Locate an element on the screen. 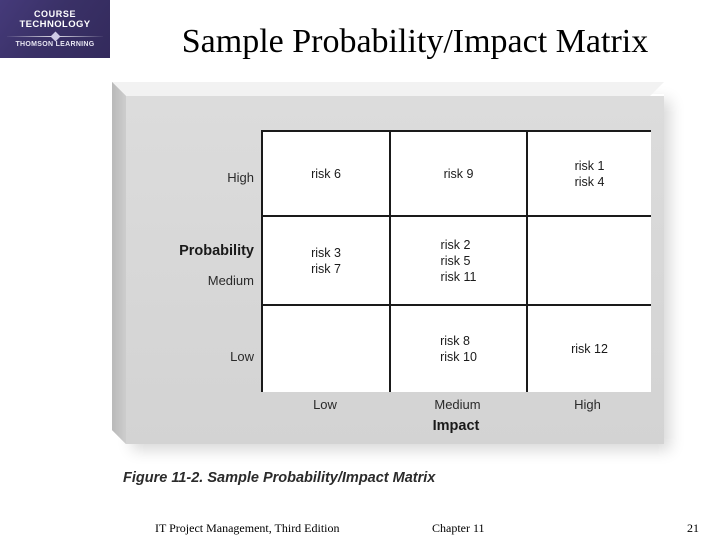 The image size is (720, 540). cell-text: risk 3 risk 7 is located at coordinates (326, 260).